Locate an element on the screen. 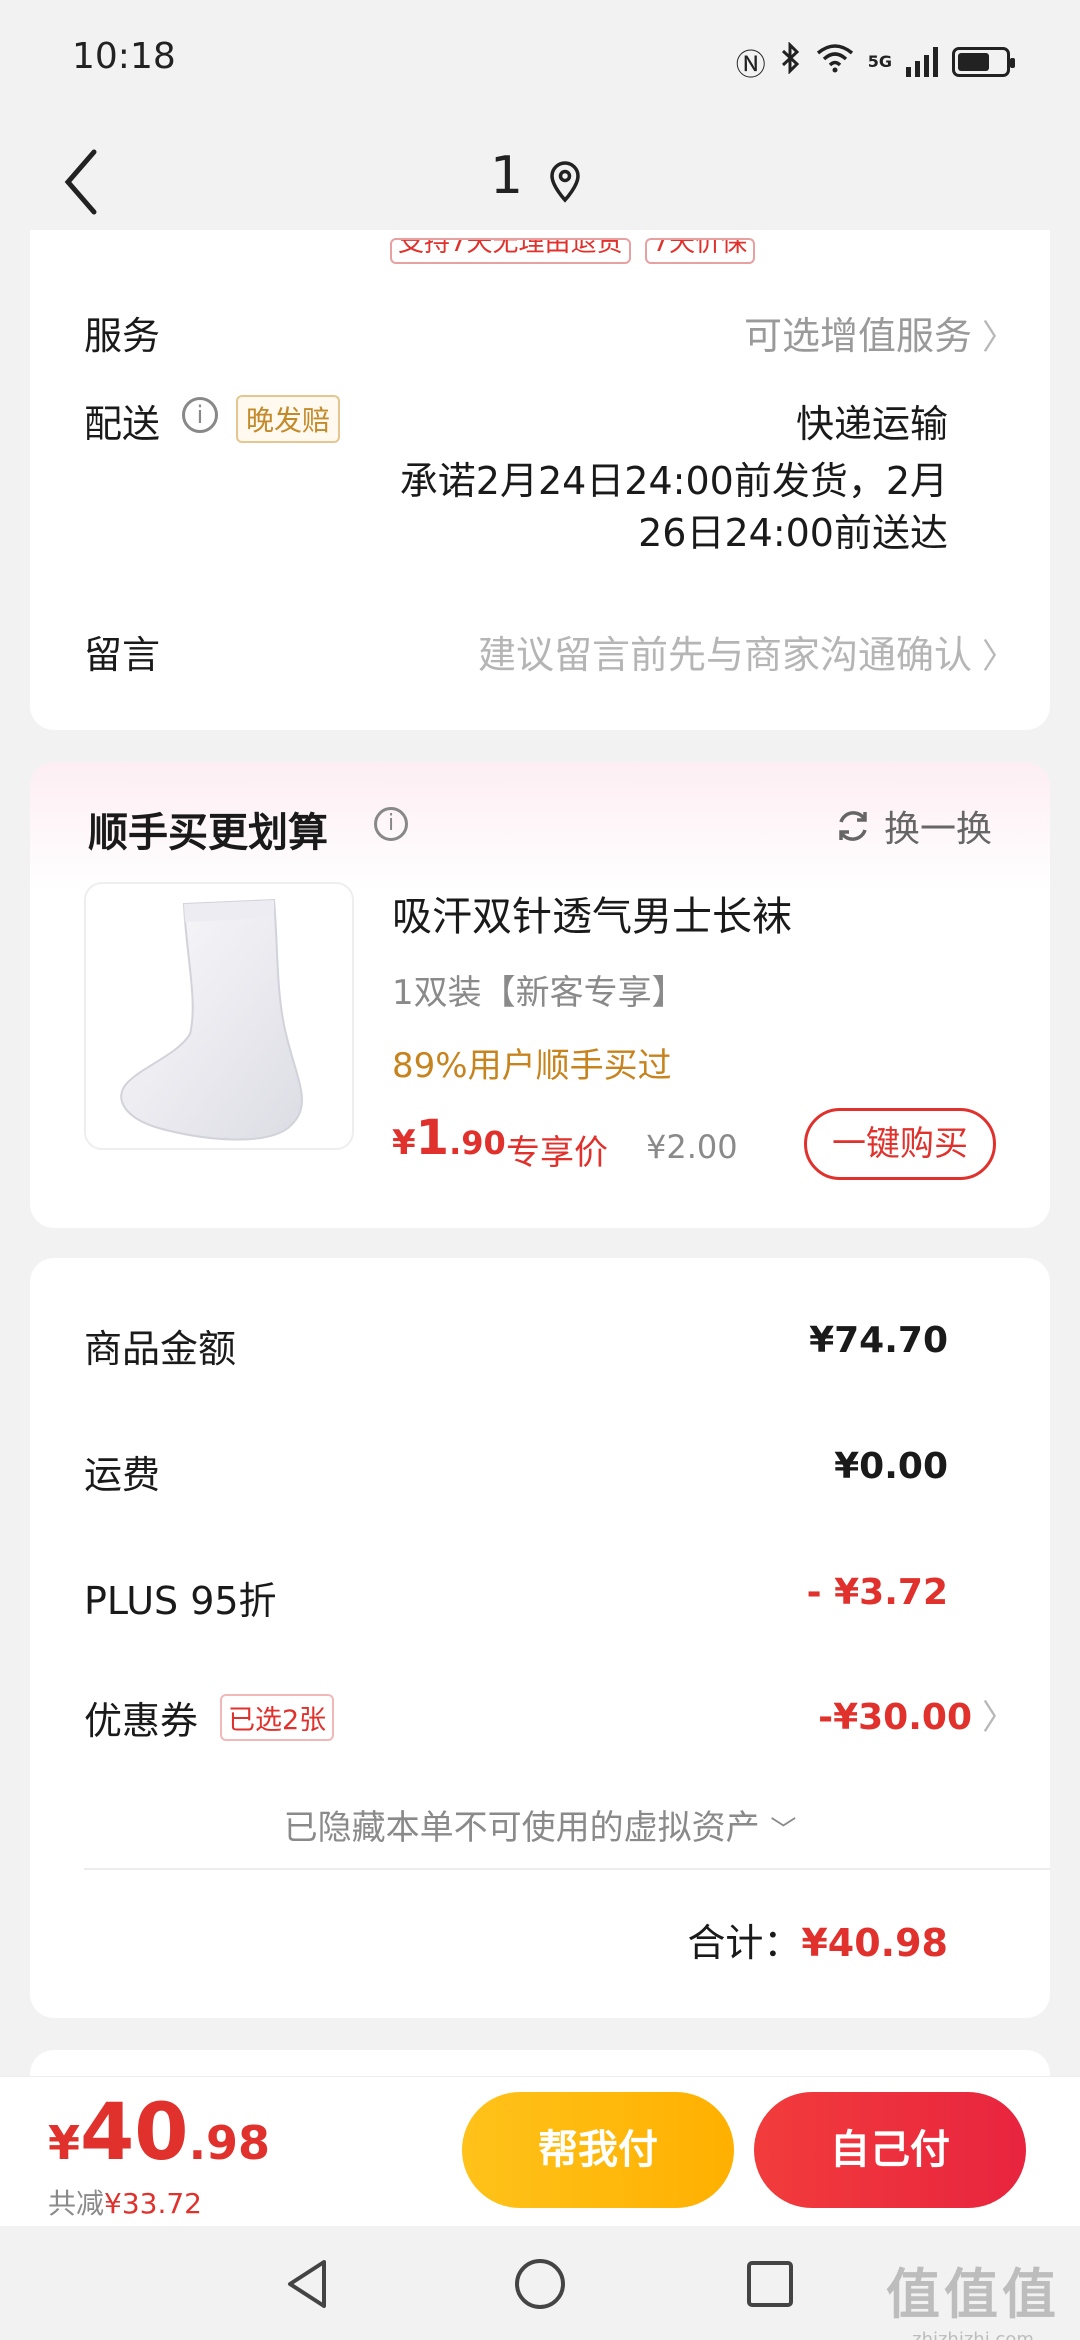 This screenshot has height=2340, width=1080. page-title: 1 is located at coordinates (507, 176).